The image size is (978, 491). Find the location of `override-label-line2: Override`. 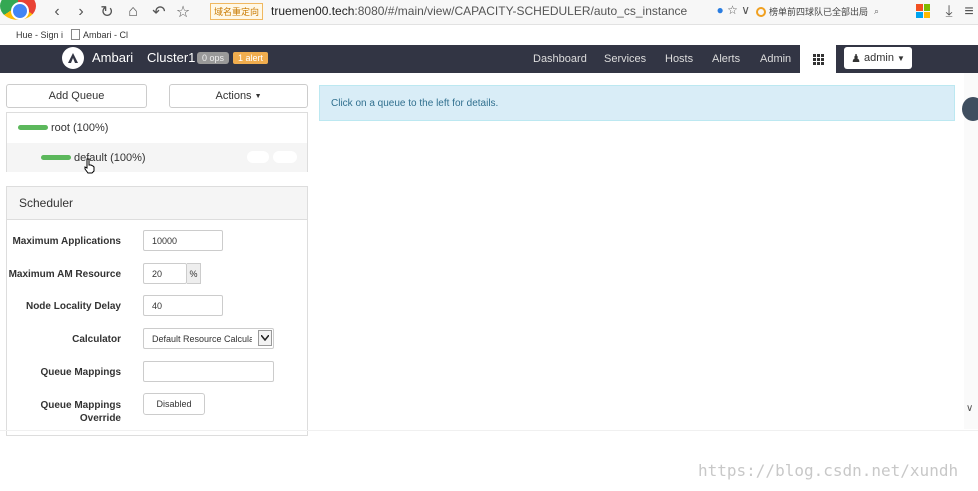

override-label-line2: Override is located at coordinates (100, 418).